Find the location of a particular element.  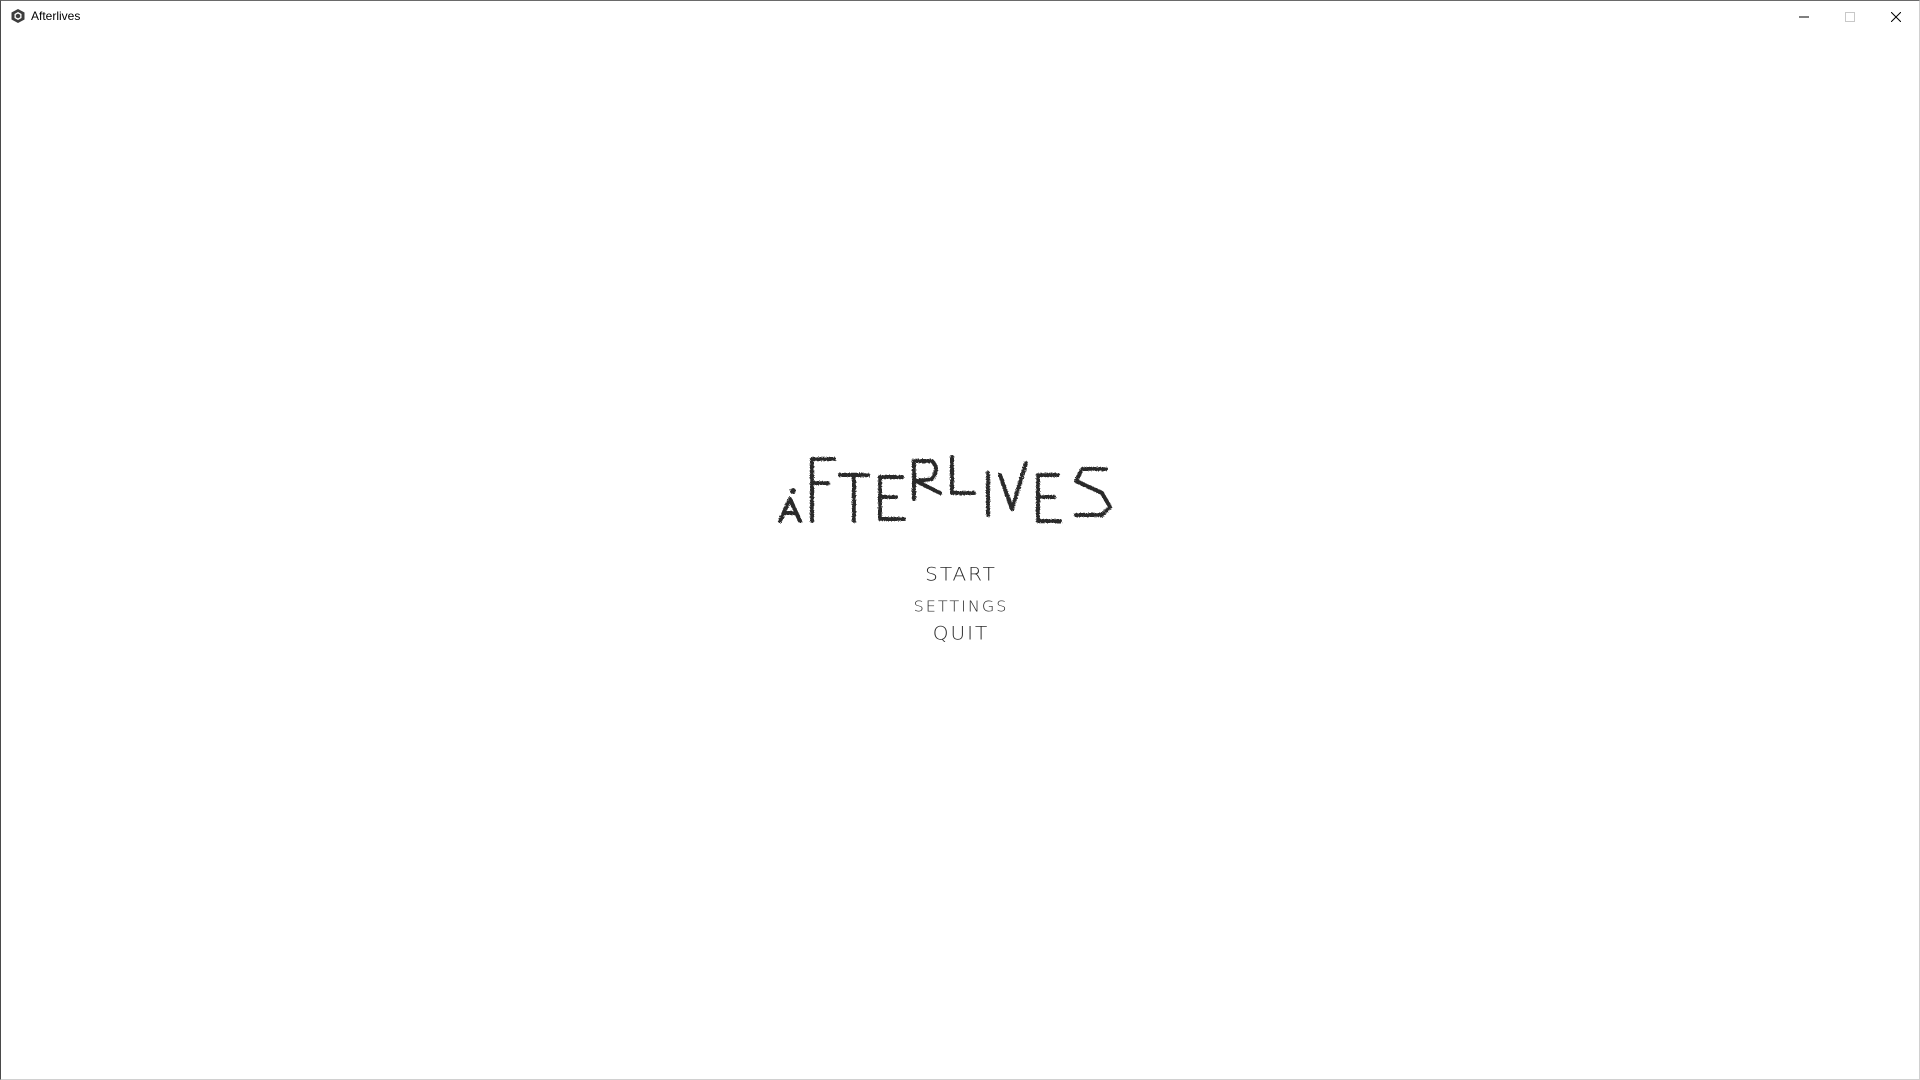

start-button: START is located at coordinates (961, 574).